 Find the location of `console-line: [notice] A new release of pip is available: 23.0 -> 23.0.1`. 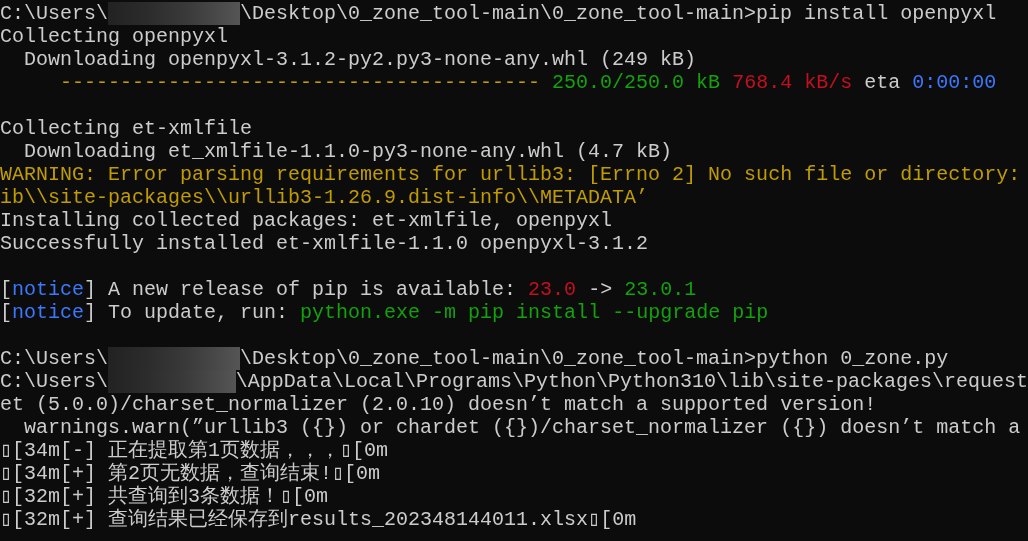

console-line: [notice] A new release of pip is available: 23.0 -> 23.0.1 is located at coordinates (348, 289).